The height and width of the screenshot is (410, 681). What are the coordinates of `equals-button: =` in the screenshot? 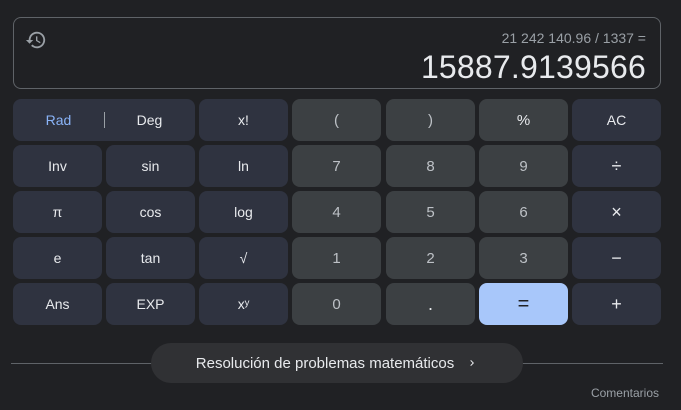 It's located at (523, 304).